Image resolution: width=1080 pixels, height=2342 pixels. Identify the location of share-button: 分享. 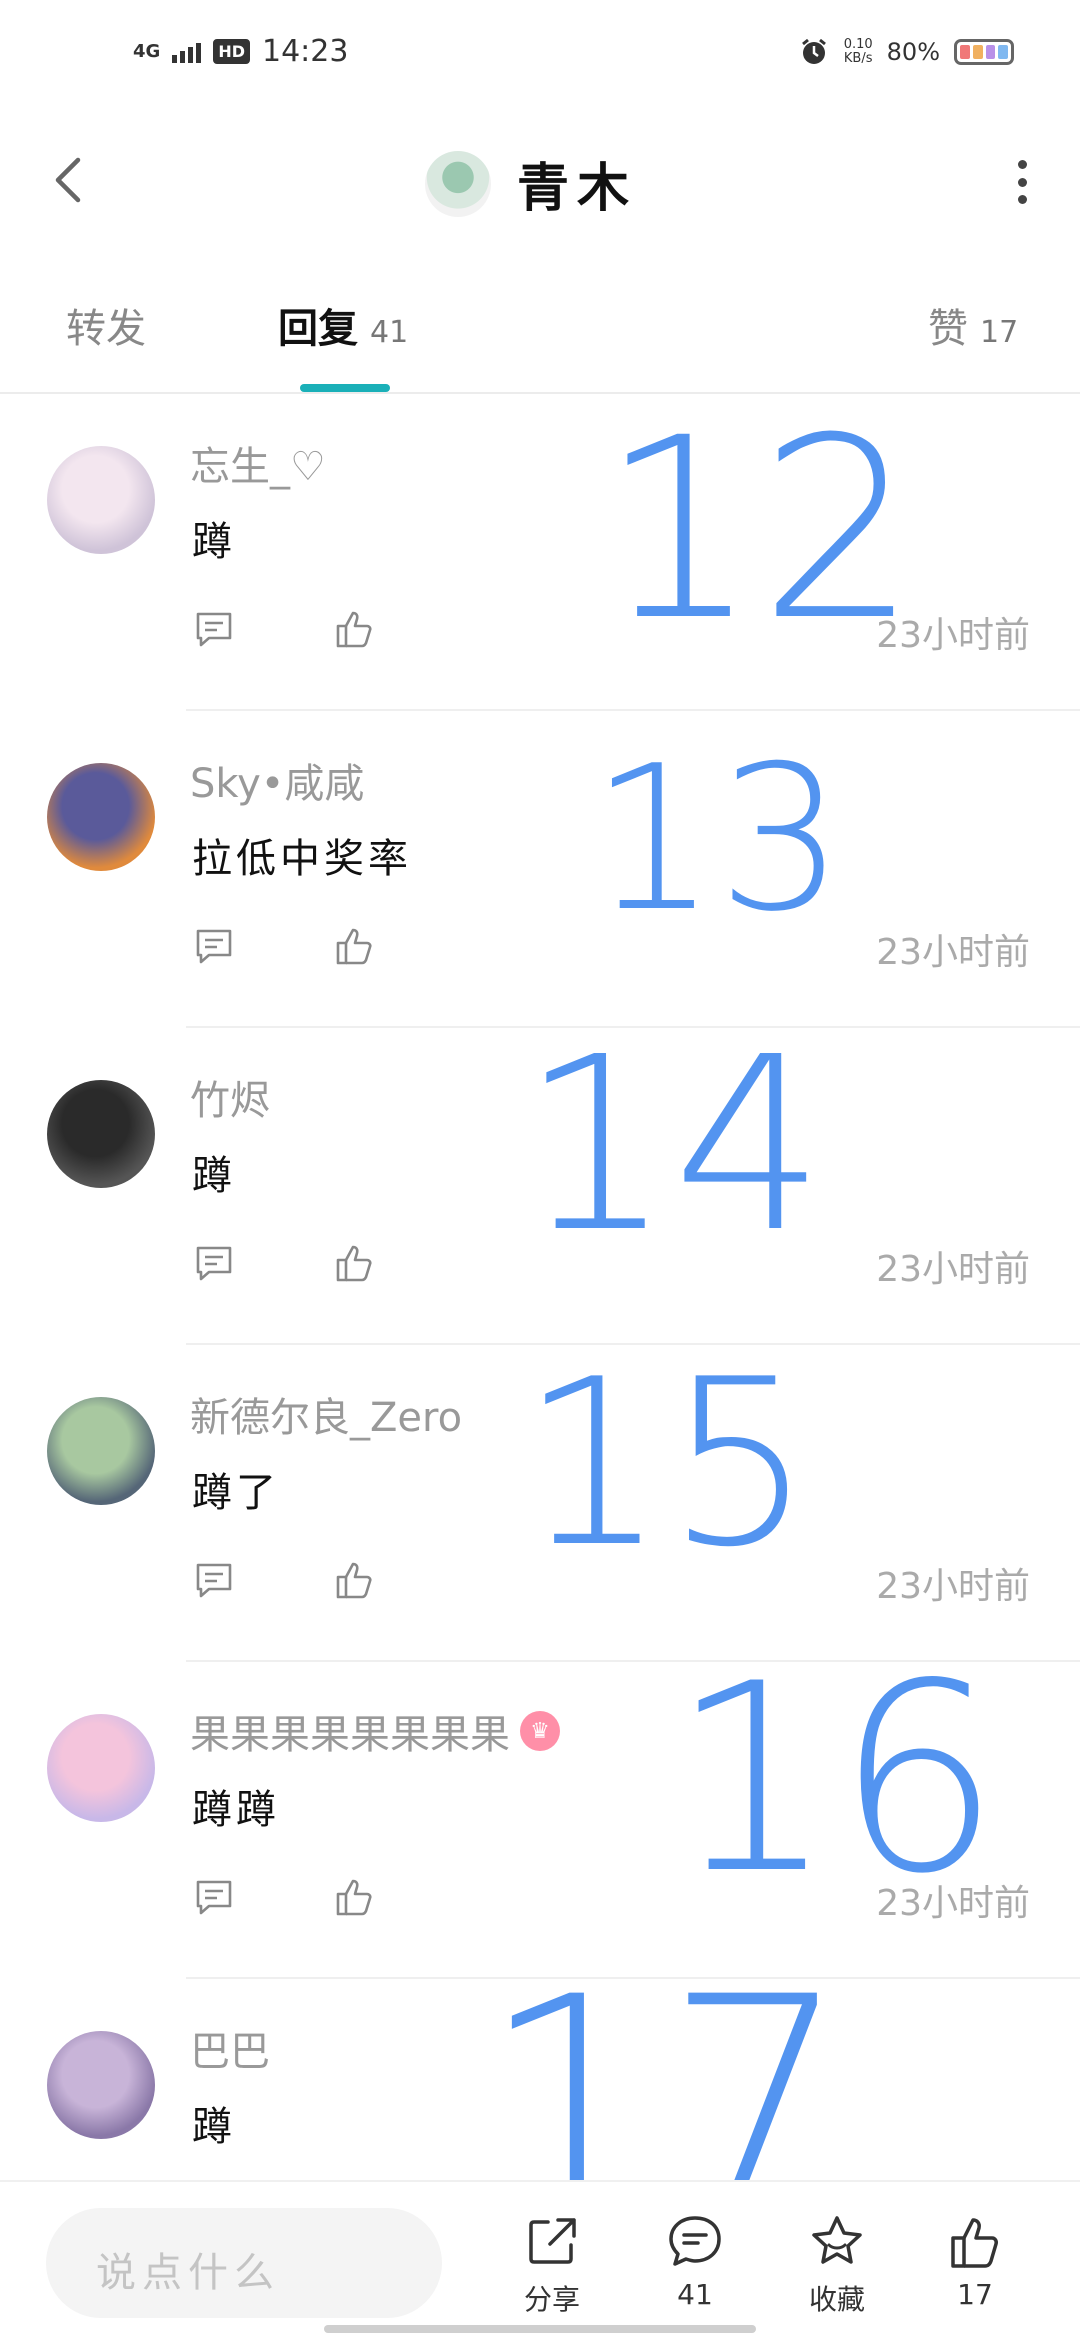
(552, 2265).